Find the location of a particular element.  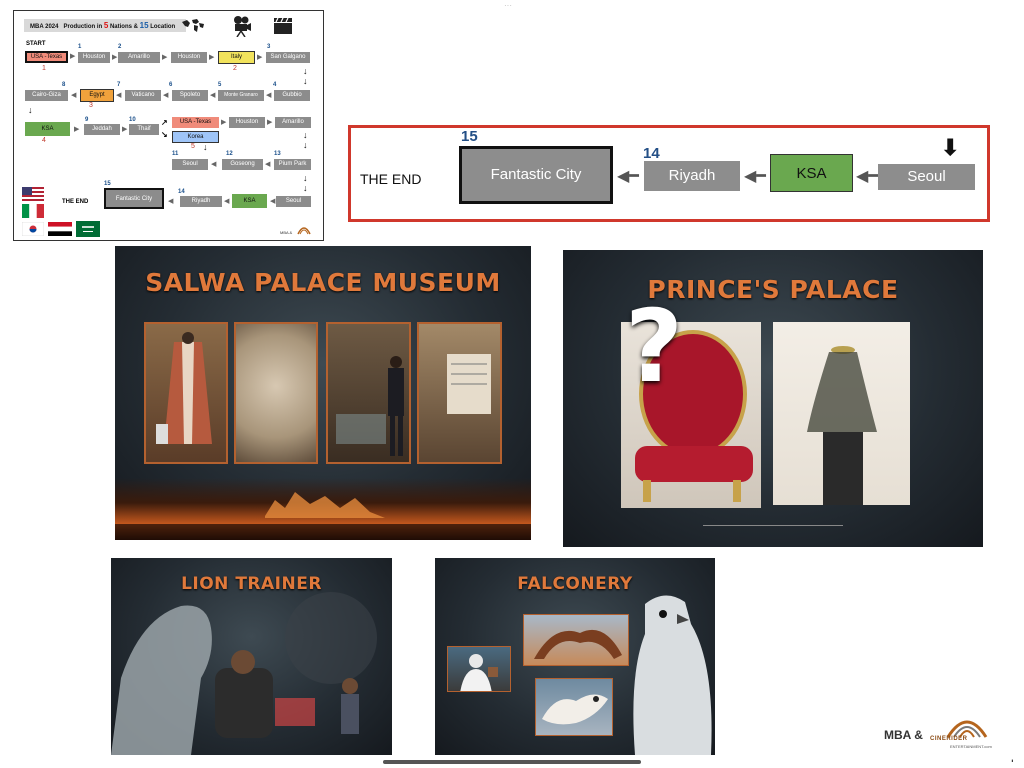

route-footer-brand: MBA & is located at coordinates (286, 232).